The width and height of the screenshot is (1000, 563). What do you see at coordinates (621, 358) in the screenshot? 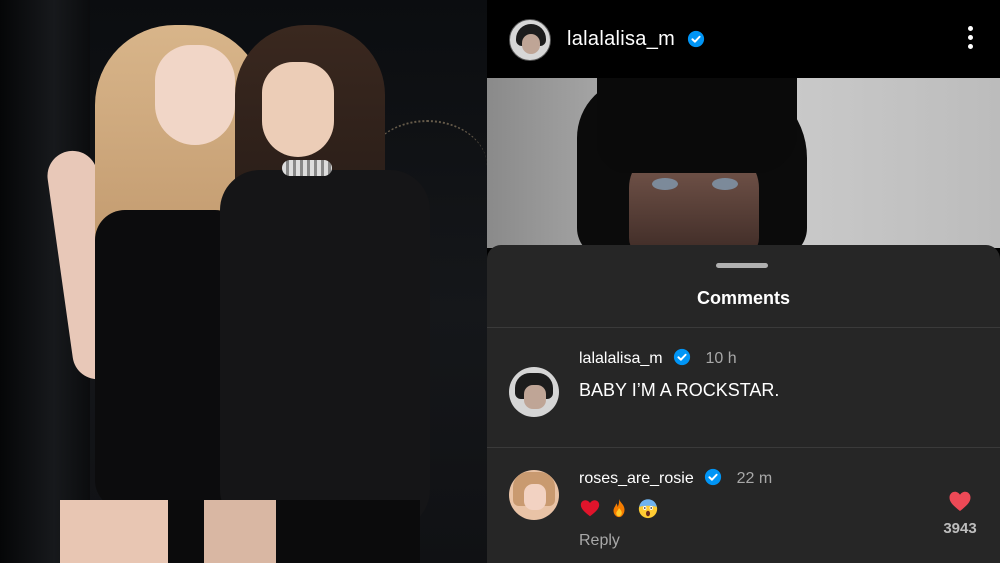
I see `comment-username: lalalalisa_m` at bounding box center [621, 358].